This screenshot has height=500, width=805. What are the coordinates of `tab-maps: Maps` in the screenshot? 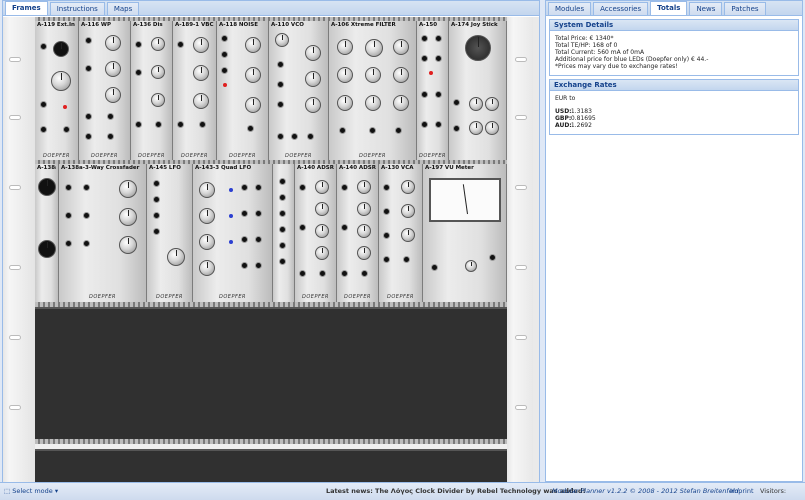 It's located at (123, 8).